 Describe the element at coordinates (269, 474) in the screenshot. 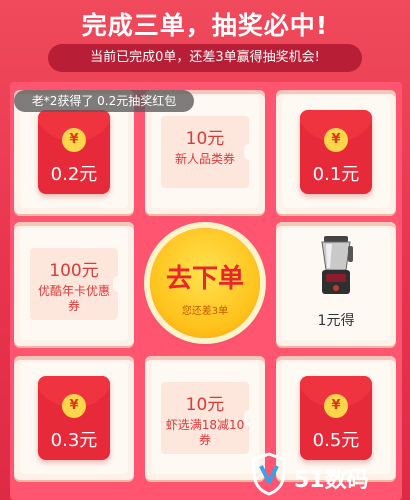

I see `shield-logo-icon` at that location.